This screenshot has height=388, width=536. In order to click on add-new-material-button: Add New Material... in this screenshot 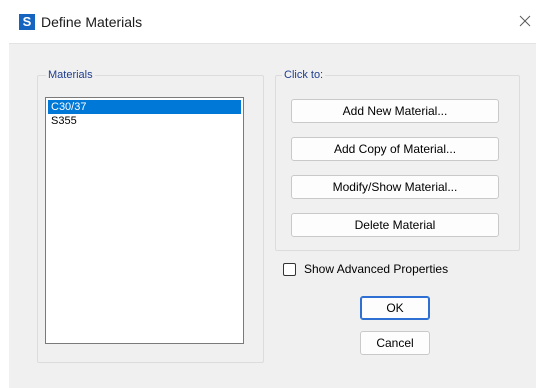, I will do `click(395, 111)`.